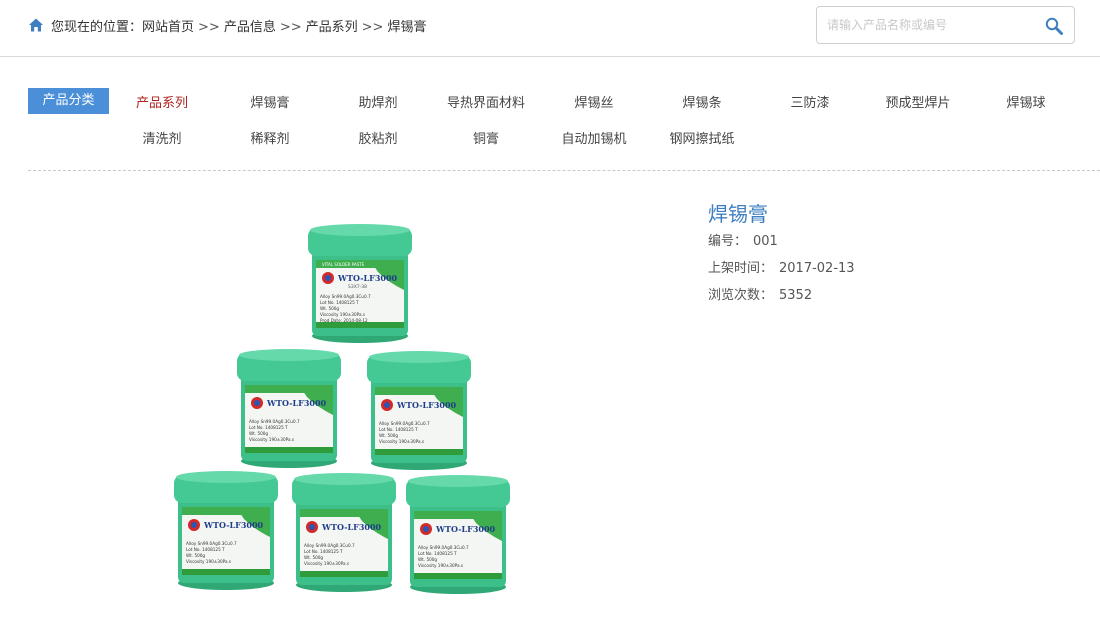 This screenshot has height=618, width=1100. Describe the element at coordinates (1054, 26) in the screenshot. I see `search-icon` at that location.